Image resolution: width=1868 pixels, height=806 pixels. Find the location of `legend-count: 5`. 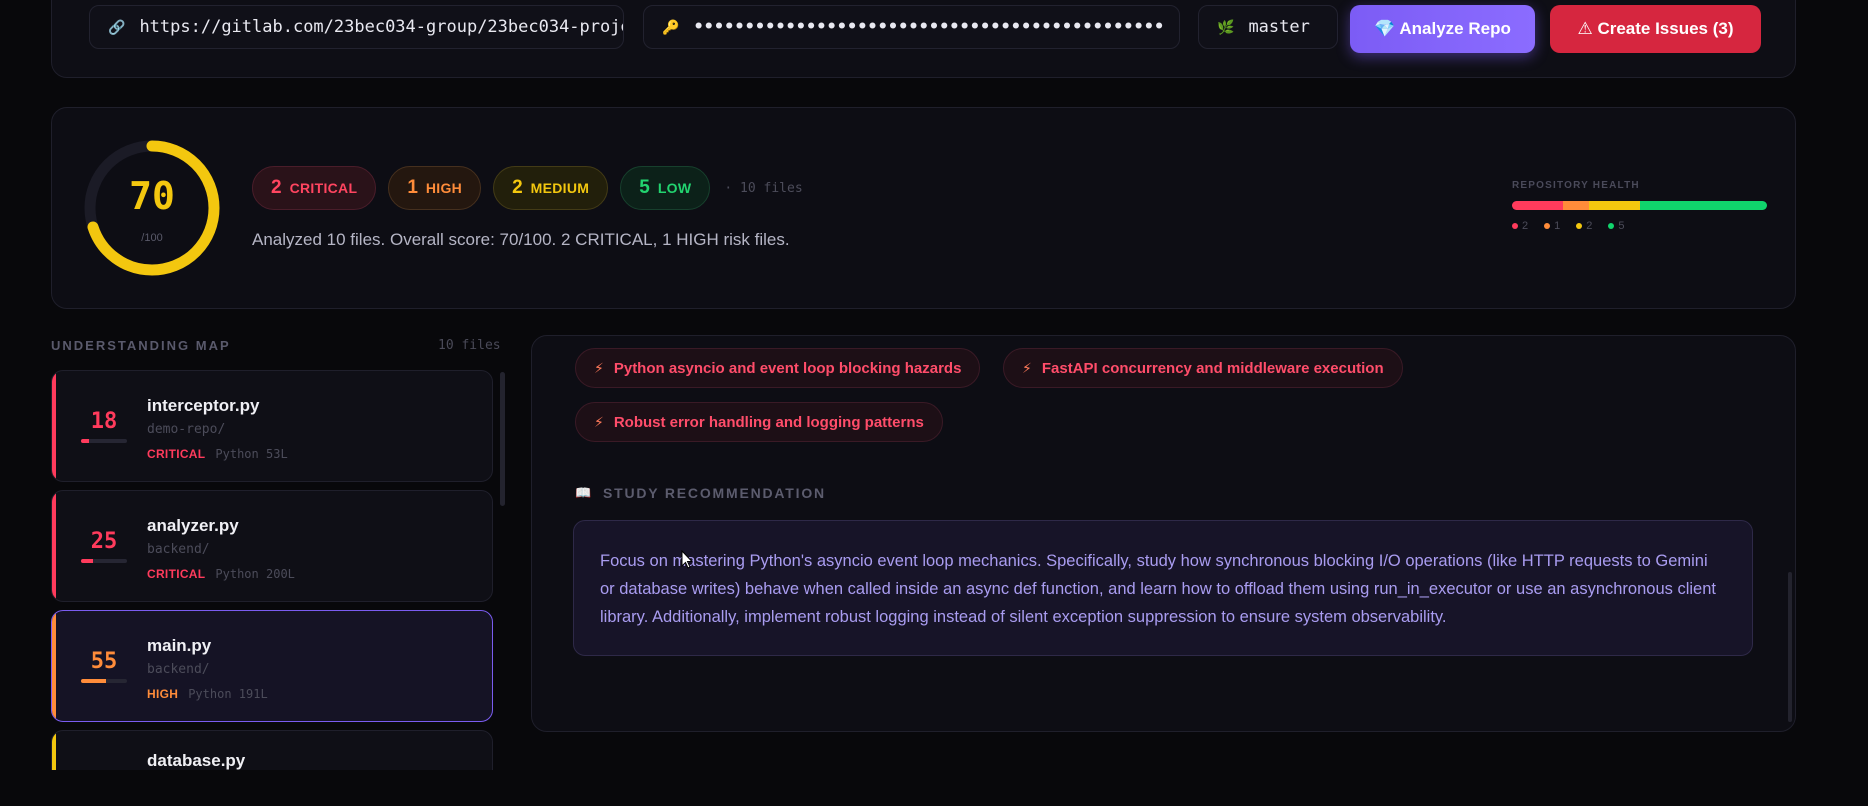

legend-count: 5 is located at coordinates (1621, 226).